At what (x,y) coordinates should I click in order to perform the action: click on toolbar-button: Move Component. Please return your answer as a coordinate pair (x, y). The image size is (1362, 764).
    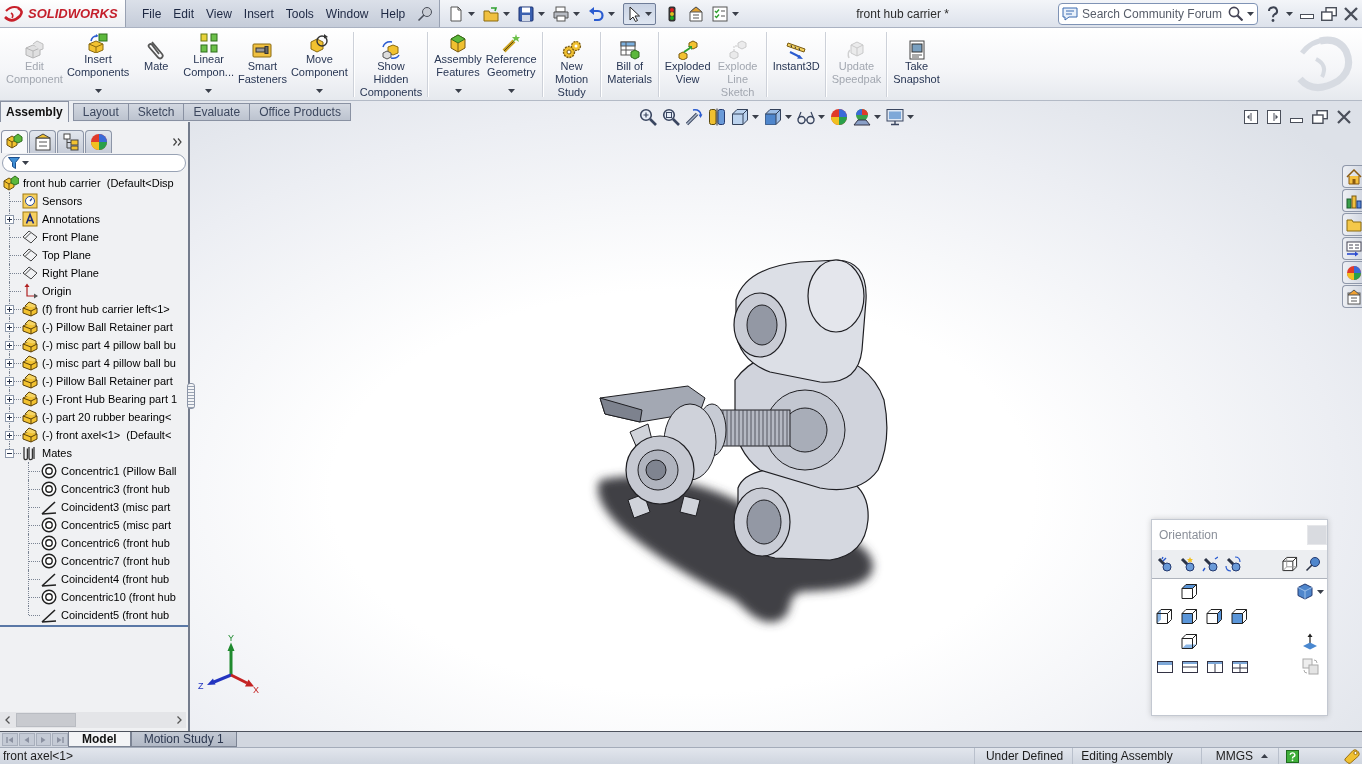
    Looking at the image, I should click on (319, 64).